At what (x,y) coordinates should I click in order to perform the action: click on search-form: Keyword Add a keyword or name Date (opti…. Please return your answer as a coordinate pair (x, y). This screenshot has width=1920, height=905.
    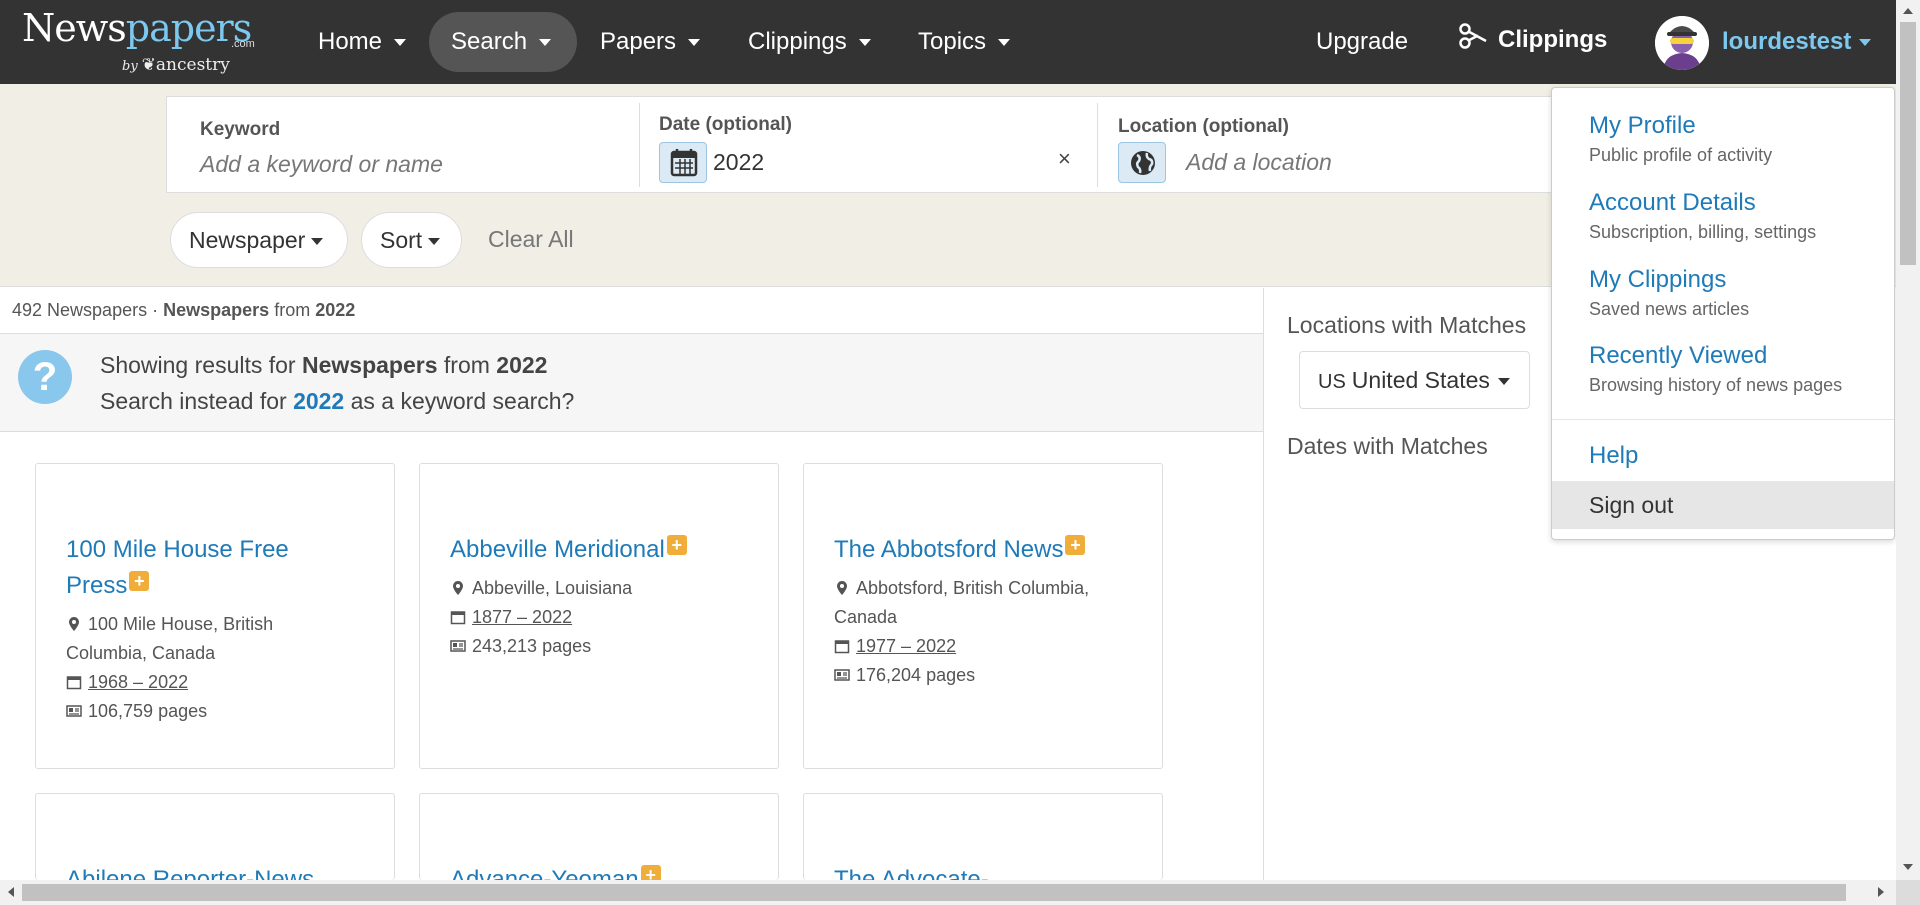
    Looking at the image, I should click on (866, 144).